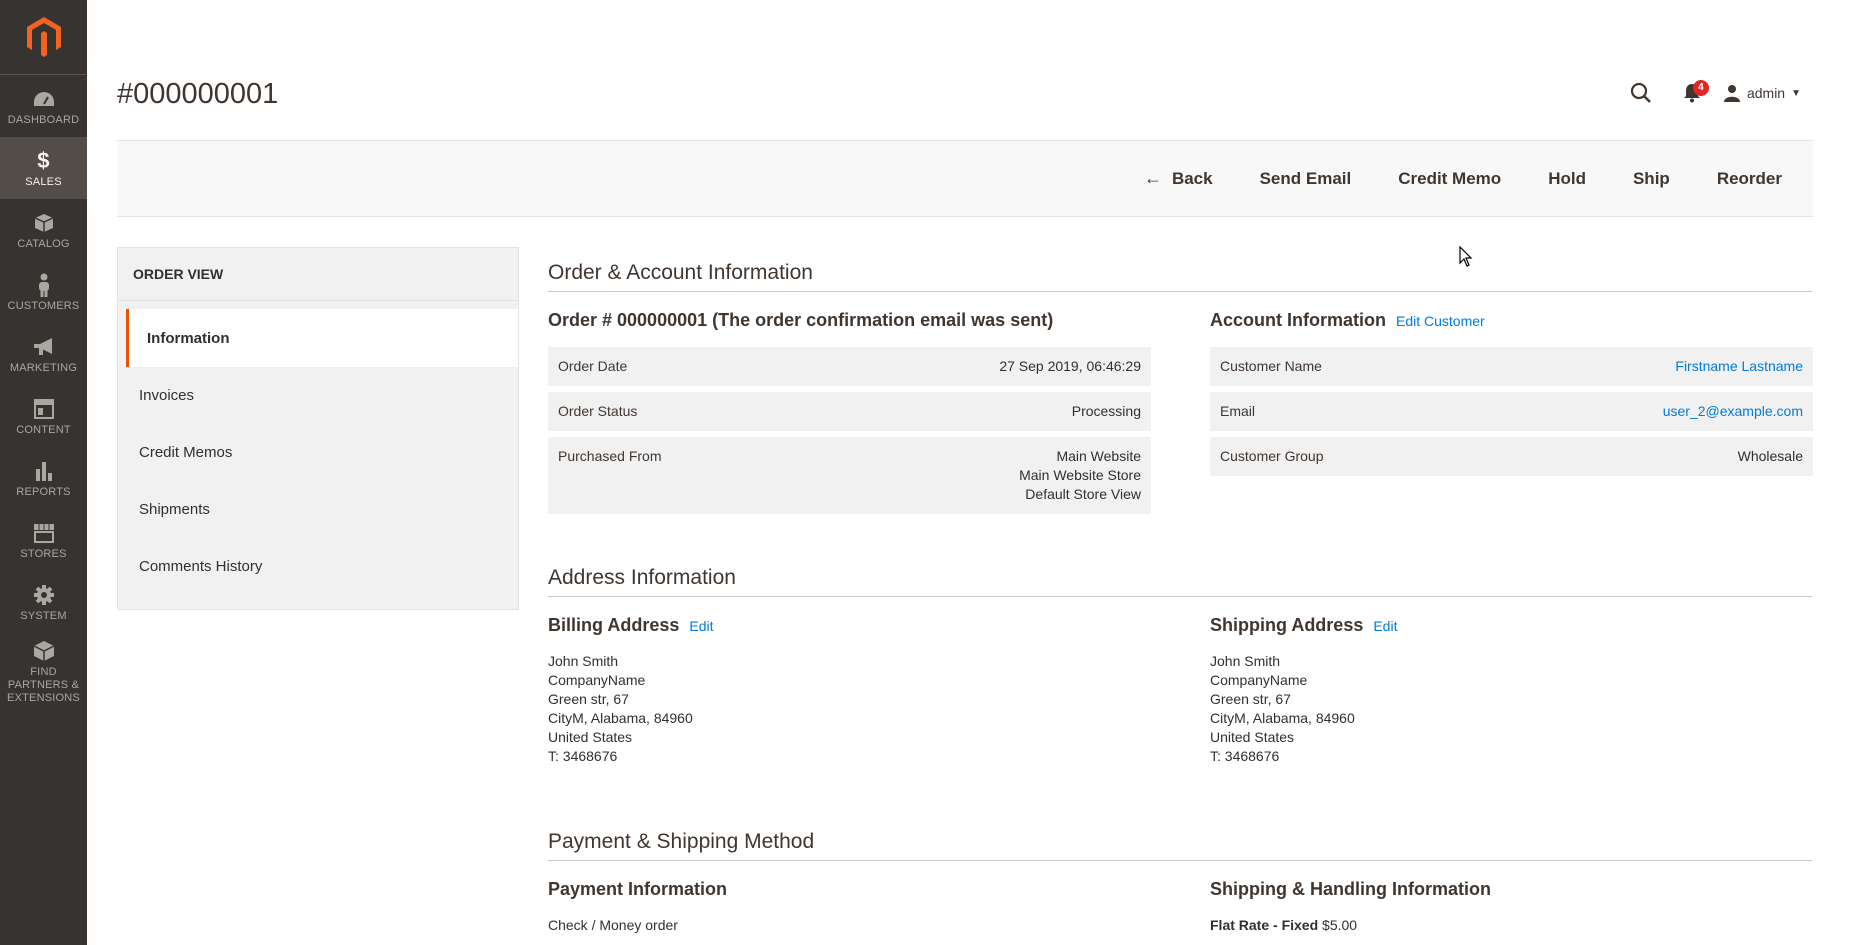  Describe the element at coordinates (43, 305) in the screenshot. I see `nav-customers-label: CUSTOMERS` at that location.